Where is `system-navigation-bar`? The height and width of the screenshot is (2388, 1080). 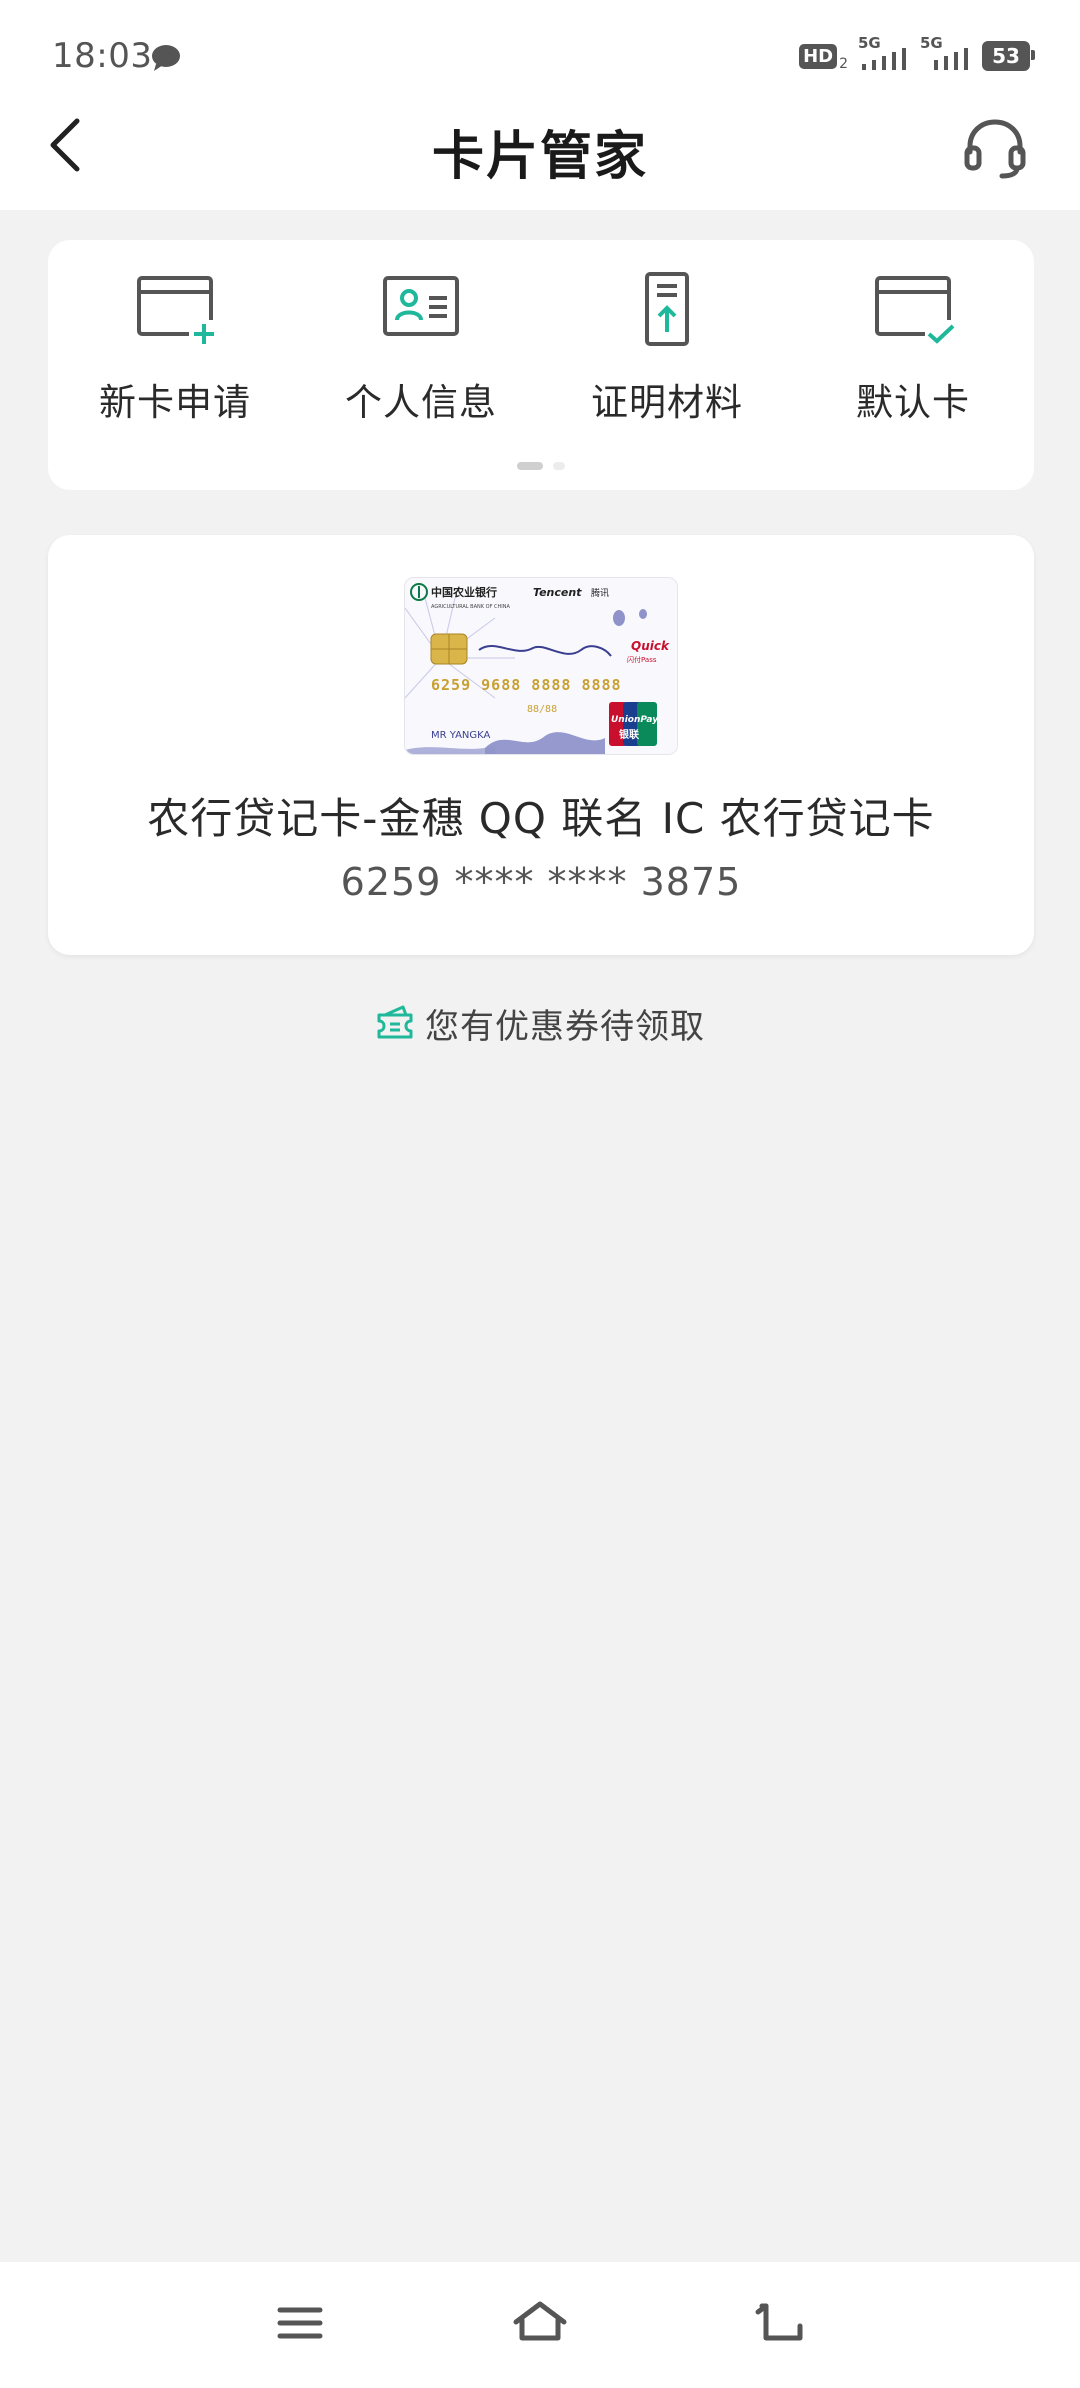 system-navigation-bar is located at coordinates (540, 2325).